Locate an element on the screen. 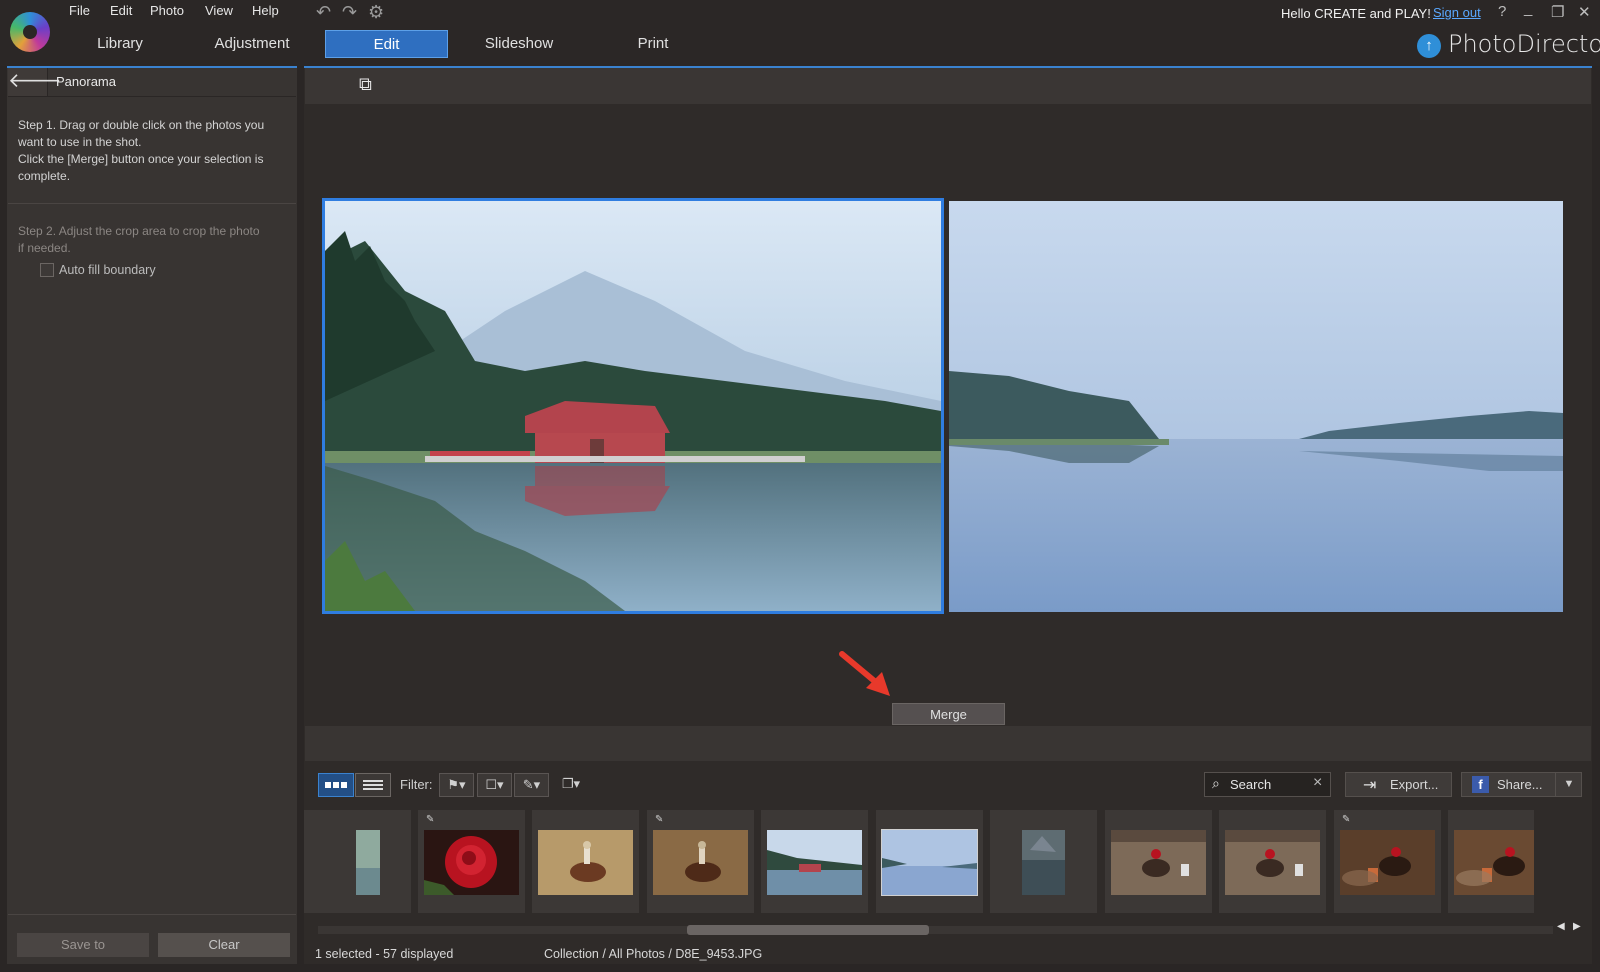  menu-help: Help is located at coordinates (265, 10).